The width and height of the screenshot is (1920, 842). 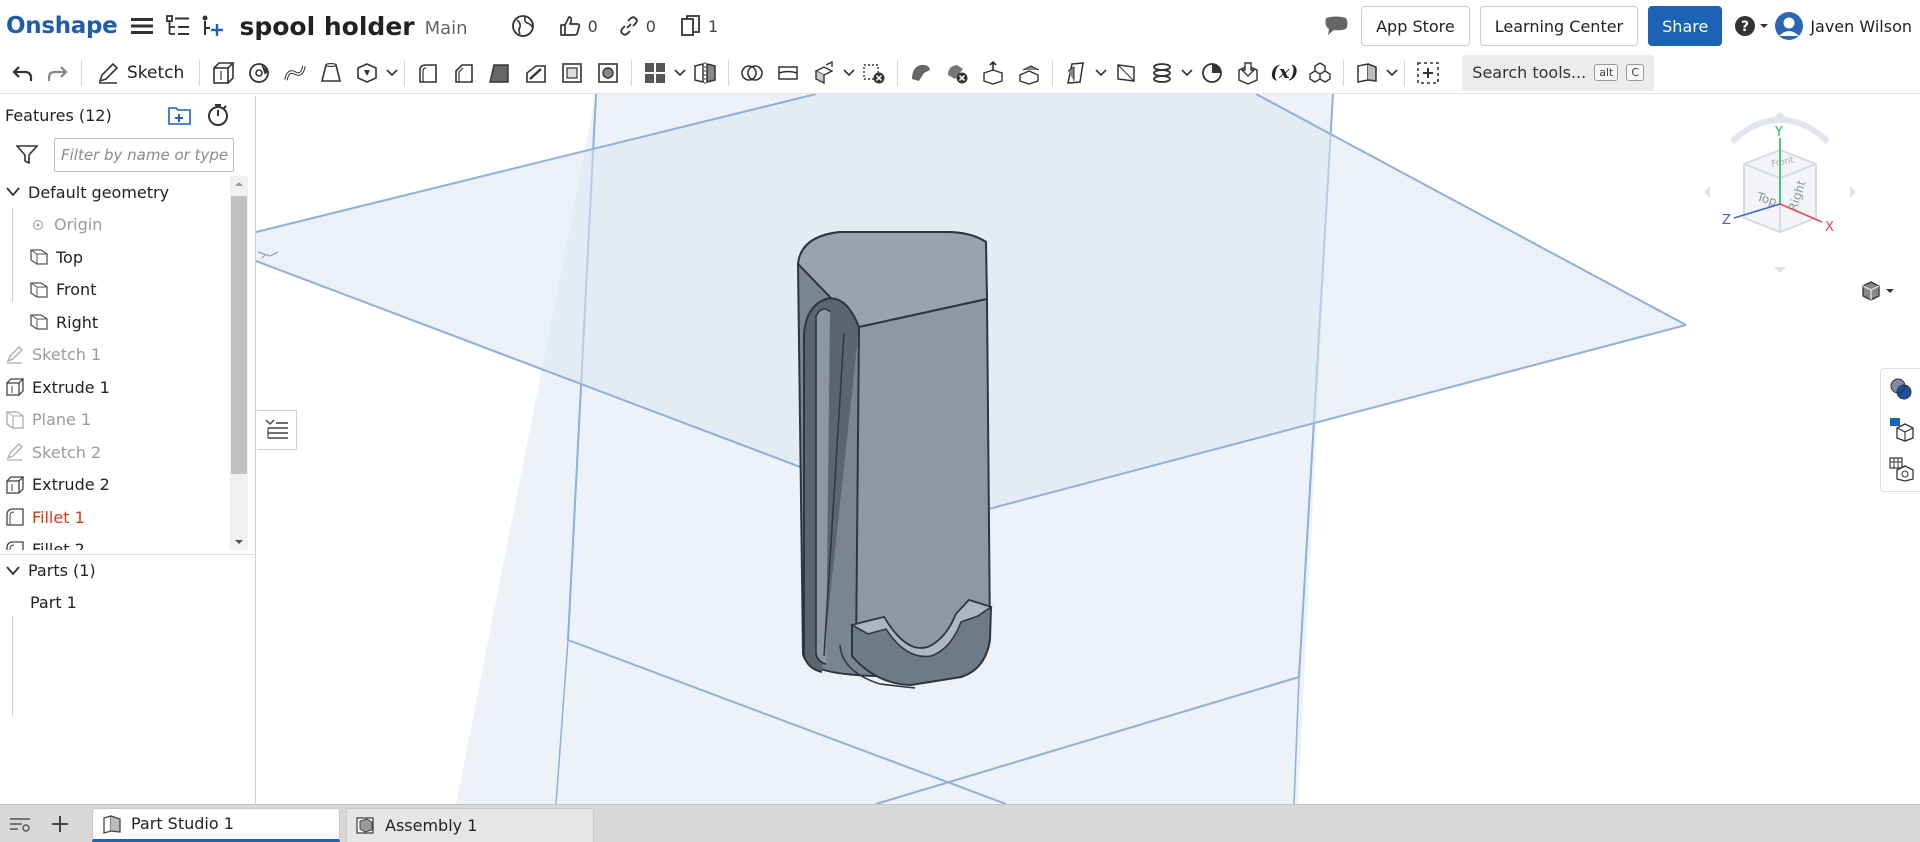 What do you see at coordinates (993, 73) in the screenshot?
I see `move-face-icon` at bounding box center [993, 73].